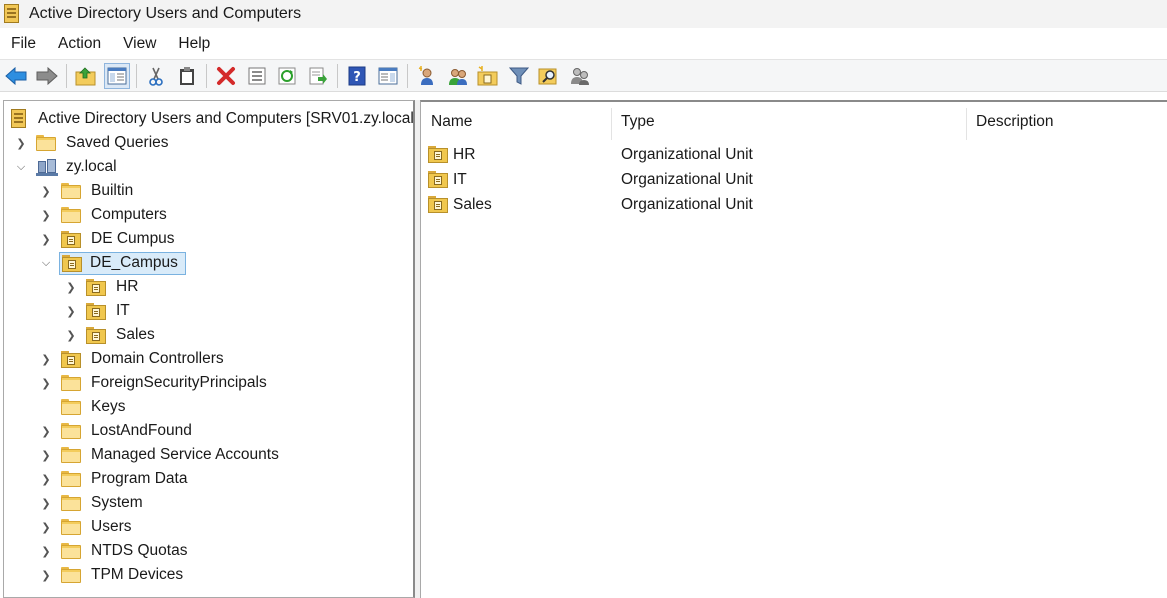 The width and height of the screenshot is (1167, 598). I want to click on tree-label: Managed Service Accounts, so click(185, 454).